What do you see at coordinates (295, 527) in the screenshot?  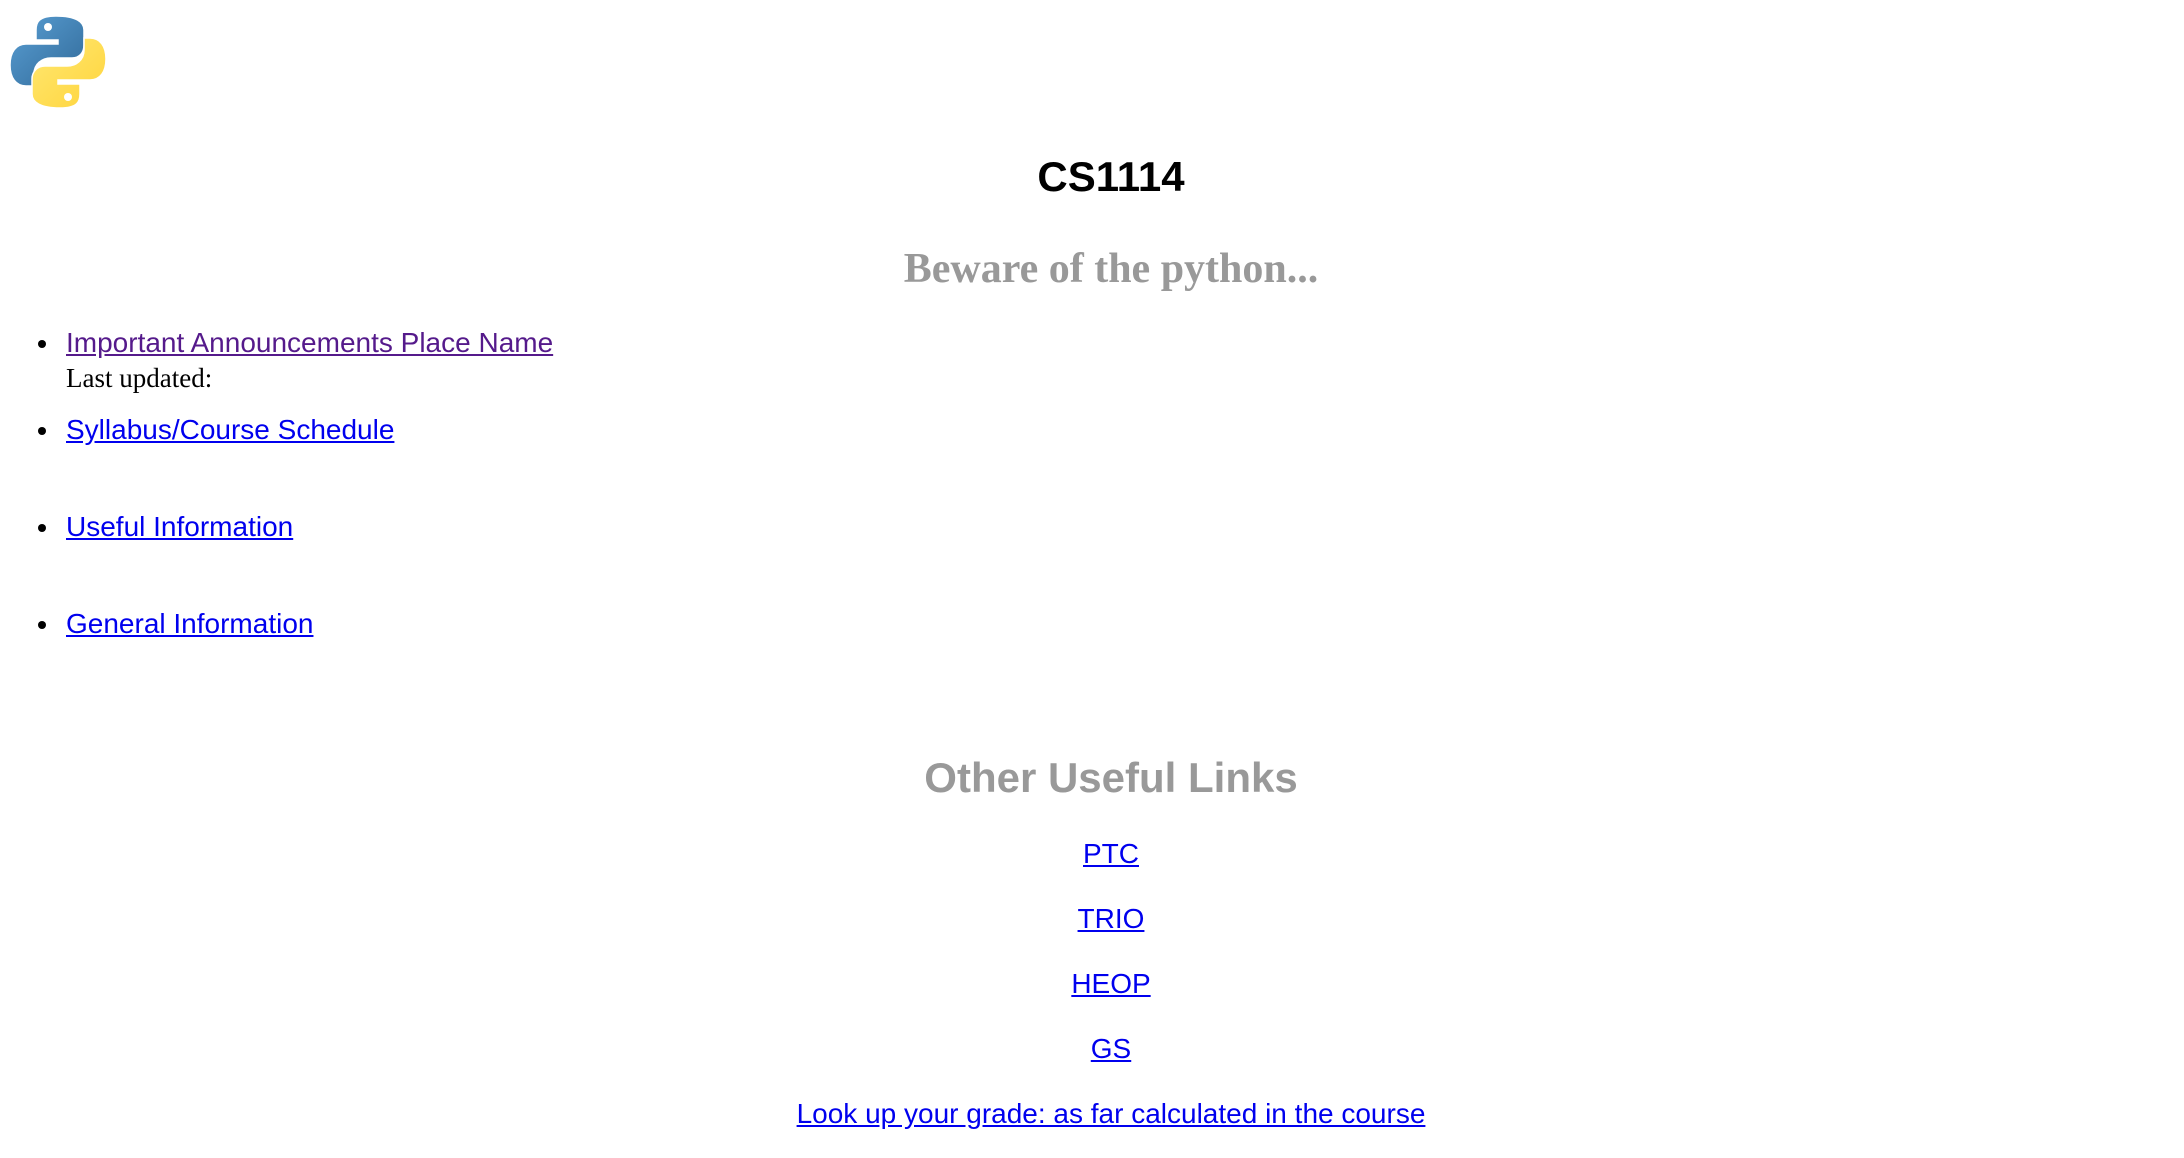 I see `list-item: Useful Information` at bounding box center [295, 527].